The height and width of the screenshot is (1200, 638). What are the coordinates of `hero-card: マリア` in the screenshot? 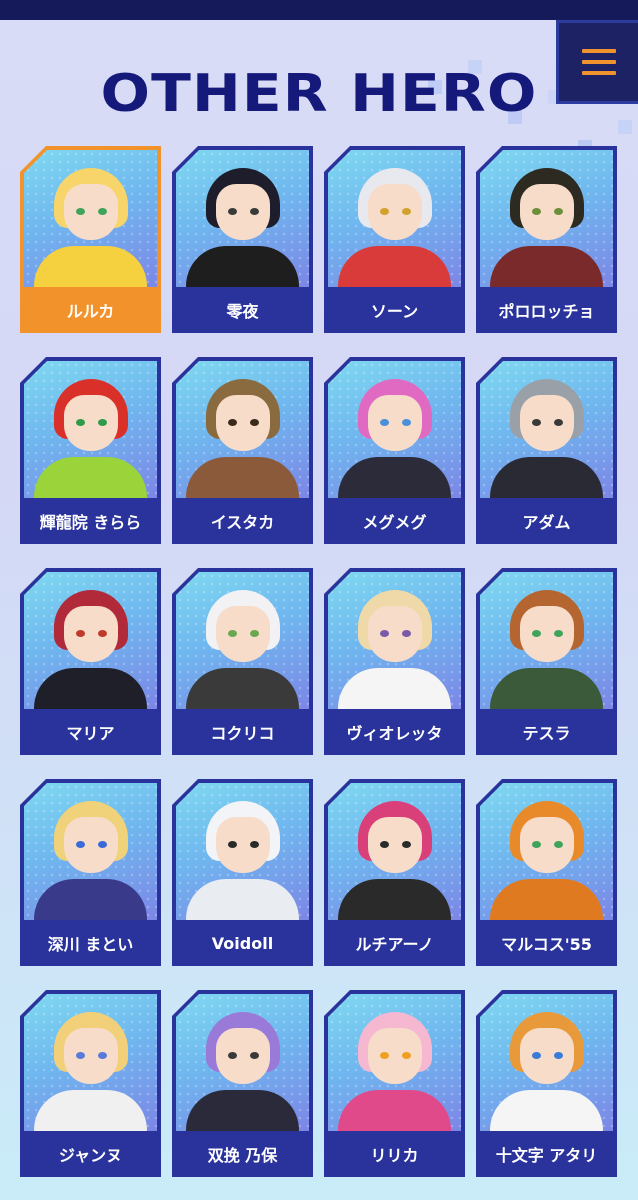 It's located at (90, 661).